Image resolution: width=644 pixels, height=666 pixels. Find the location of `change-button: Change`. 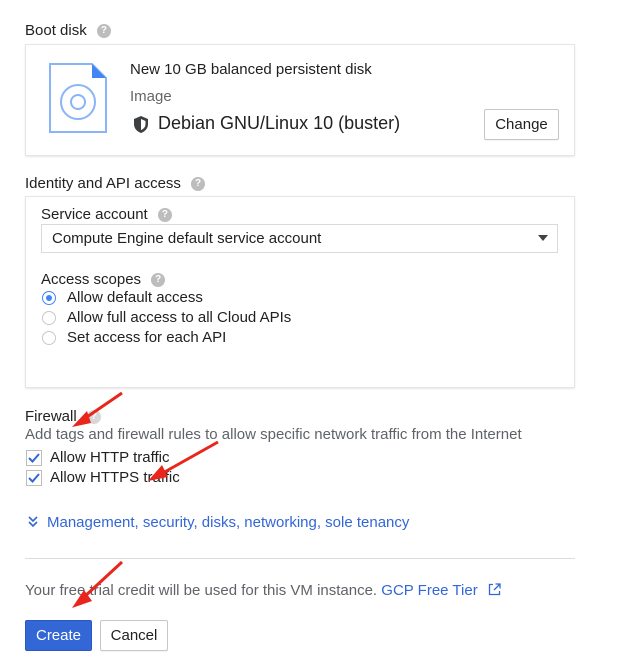

change-button: Change is located at coordinates (521, 124).